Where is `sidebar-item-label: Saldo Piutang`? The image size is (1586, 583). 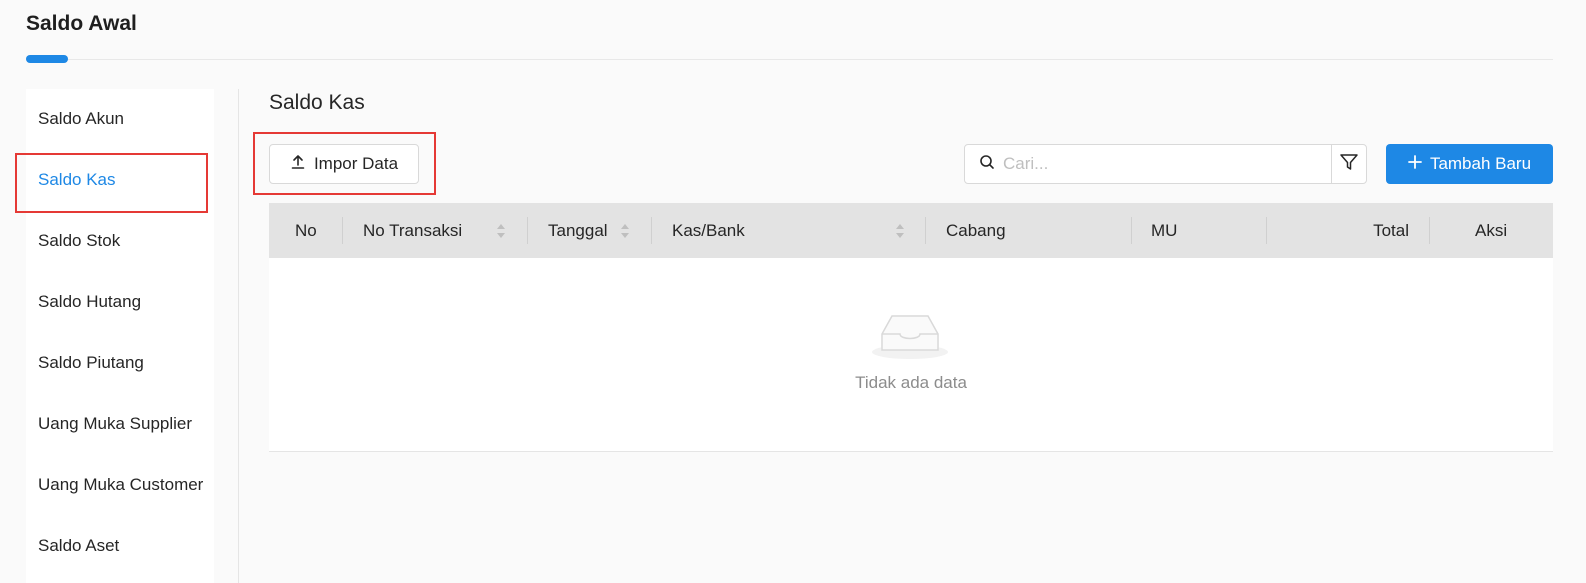 sidebar-item-label: Saldo Piutang is located at coordinates (91, 362).